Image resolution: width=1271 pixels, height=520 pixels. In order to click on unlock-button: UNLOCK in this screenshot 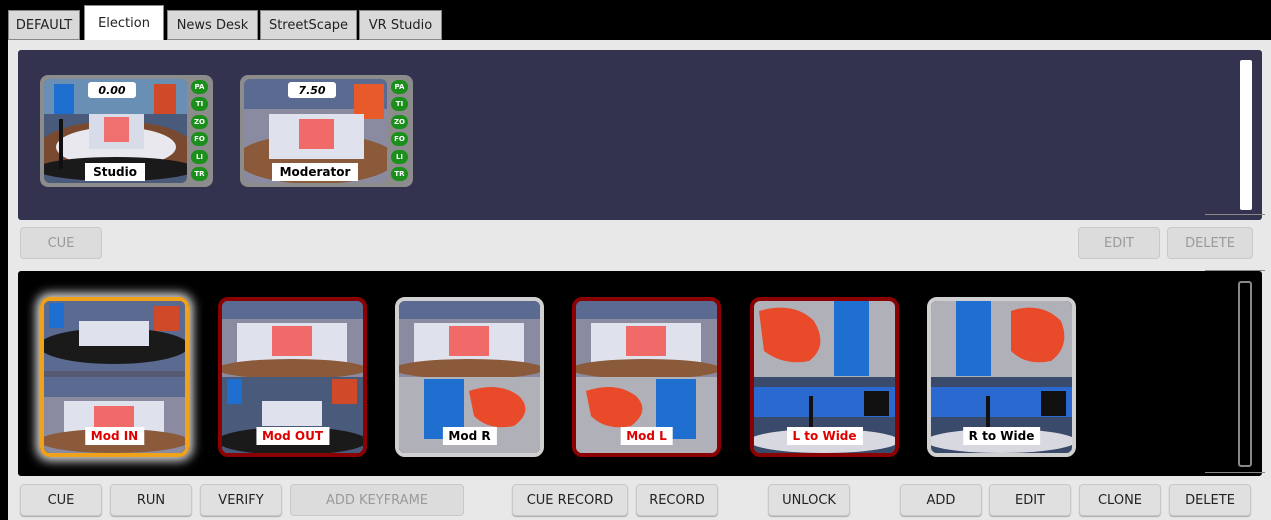, I will do `click(809, 500)`.